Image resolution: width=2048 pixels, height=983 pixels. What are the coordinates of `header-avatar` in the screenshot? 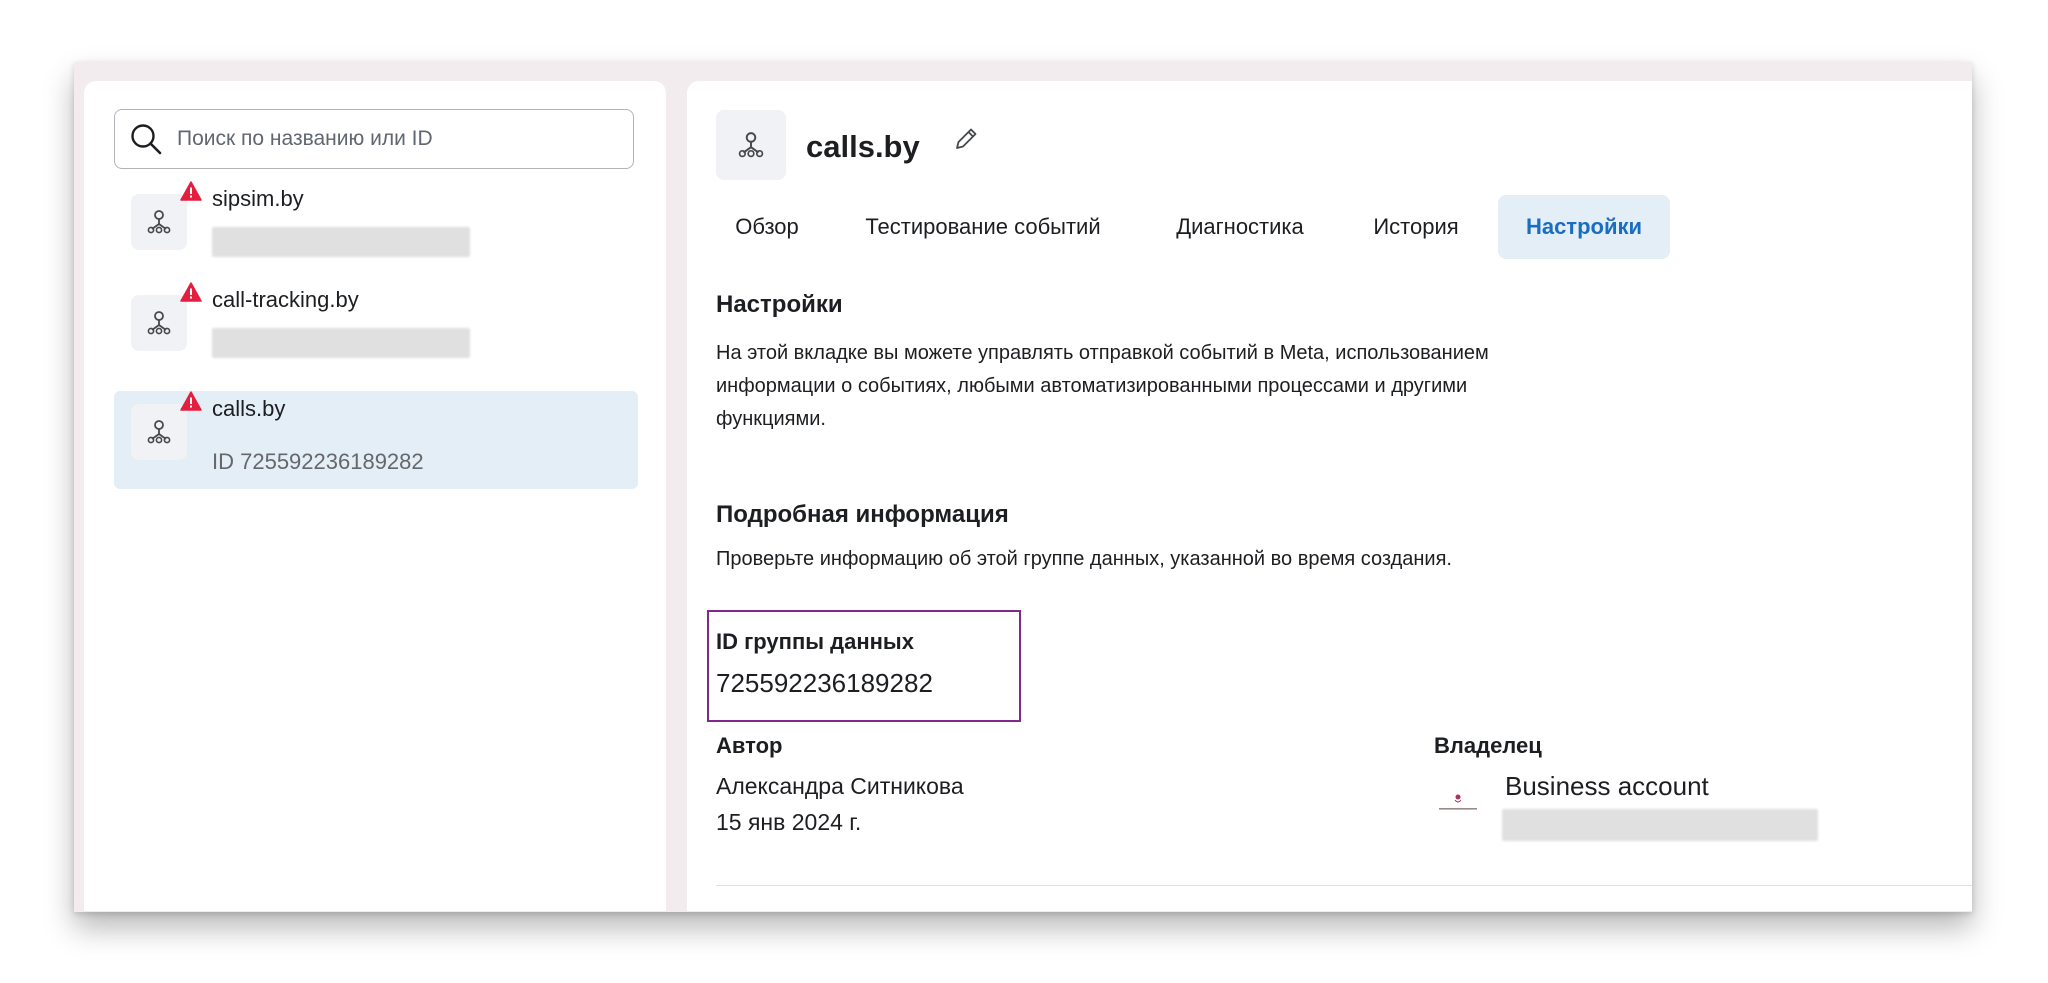 It's located at (751, 145).